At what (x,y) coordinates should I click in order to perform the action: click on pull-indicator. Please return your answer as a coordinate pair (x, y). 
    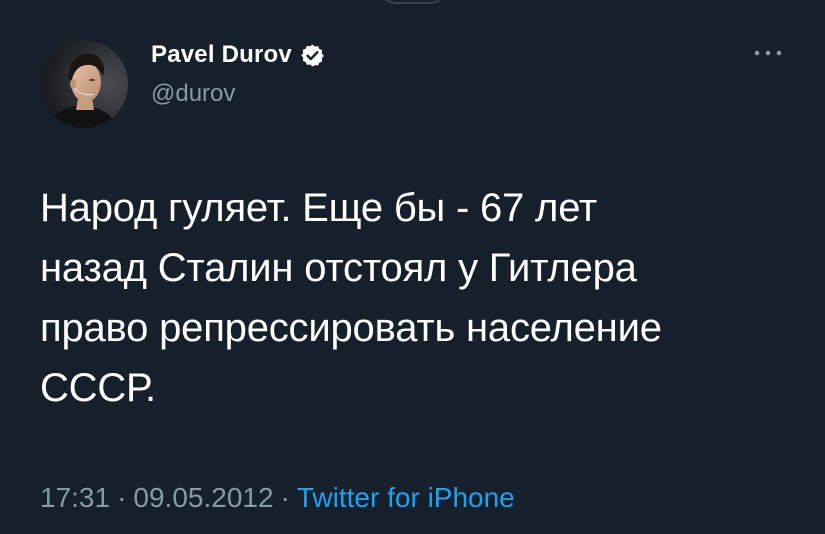
    Looking at the image, I should click on (413, 2).